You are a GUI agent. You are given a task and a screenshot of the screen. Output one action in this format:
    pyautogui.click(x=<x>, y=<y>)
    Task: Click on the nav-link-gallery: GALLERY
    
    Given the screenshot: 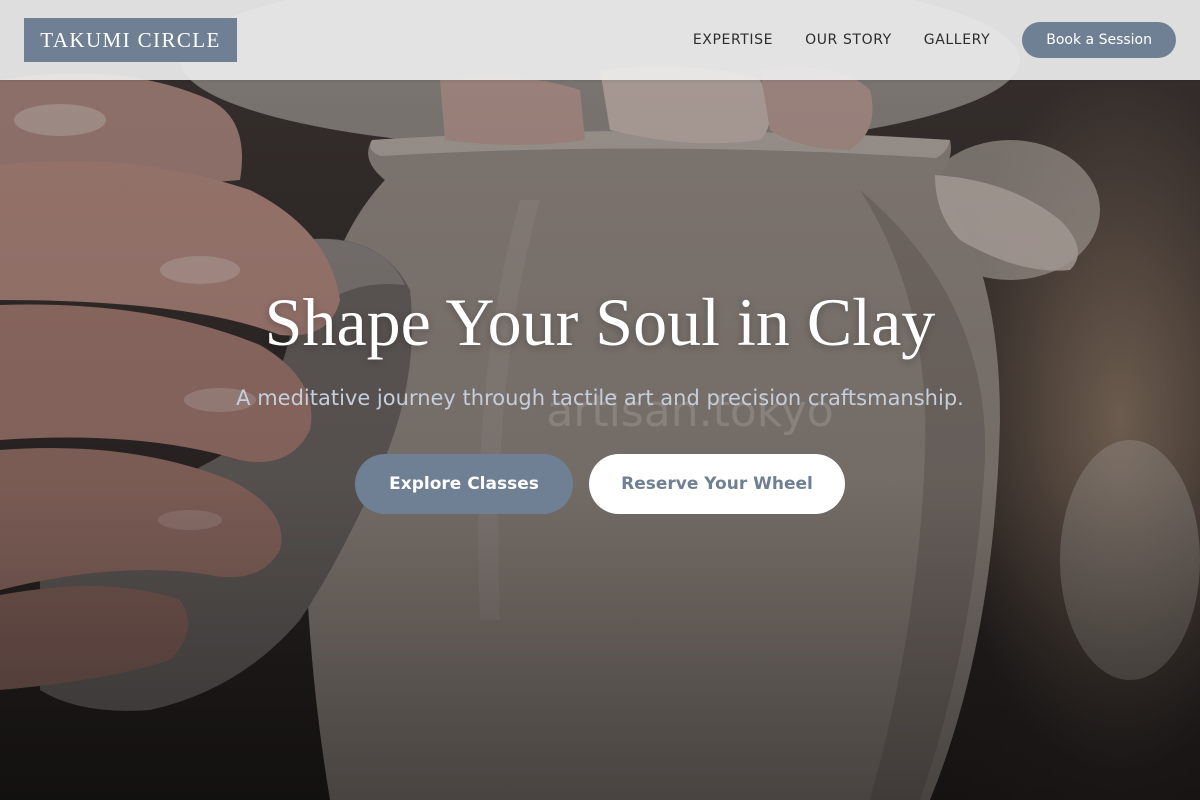 What is the action you would take?
    pyautogui.click(x=957, y=40)
    